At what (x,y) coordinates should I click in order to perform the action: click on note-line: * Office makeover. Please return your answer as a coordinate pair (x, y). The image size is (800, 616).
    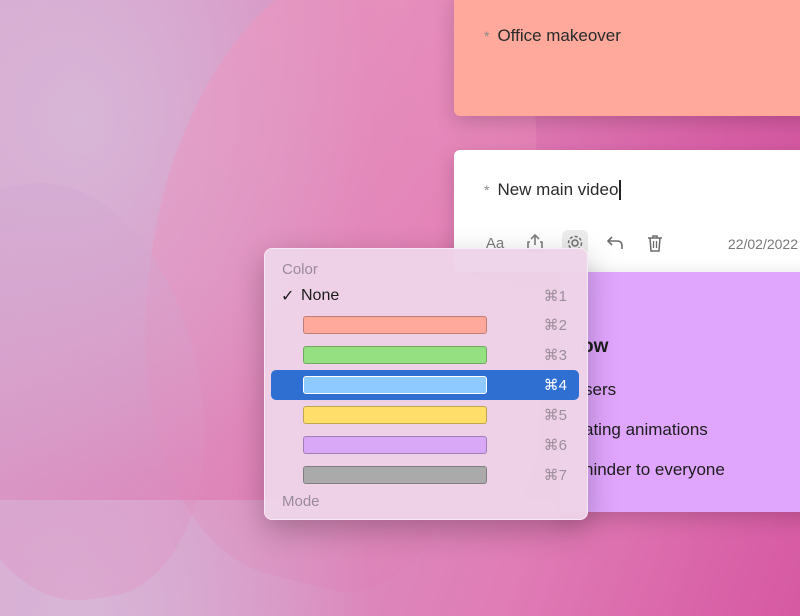
    Looking at the image, I should click on (552, 36).